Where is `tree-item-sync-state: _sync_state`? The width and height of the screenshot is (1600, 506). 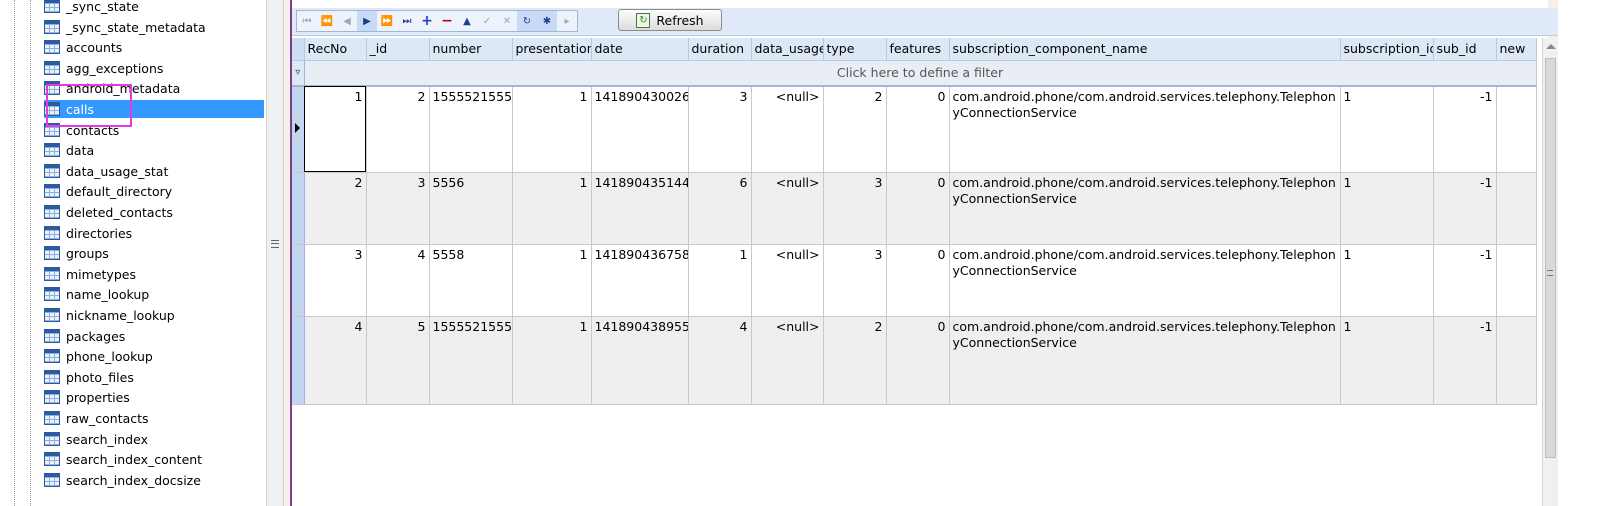 tree-item-sync-state: _sync_state is located at coordinates (154, 7).